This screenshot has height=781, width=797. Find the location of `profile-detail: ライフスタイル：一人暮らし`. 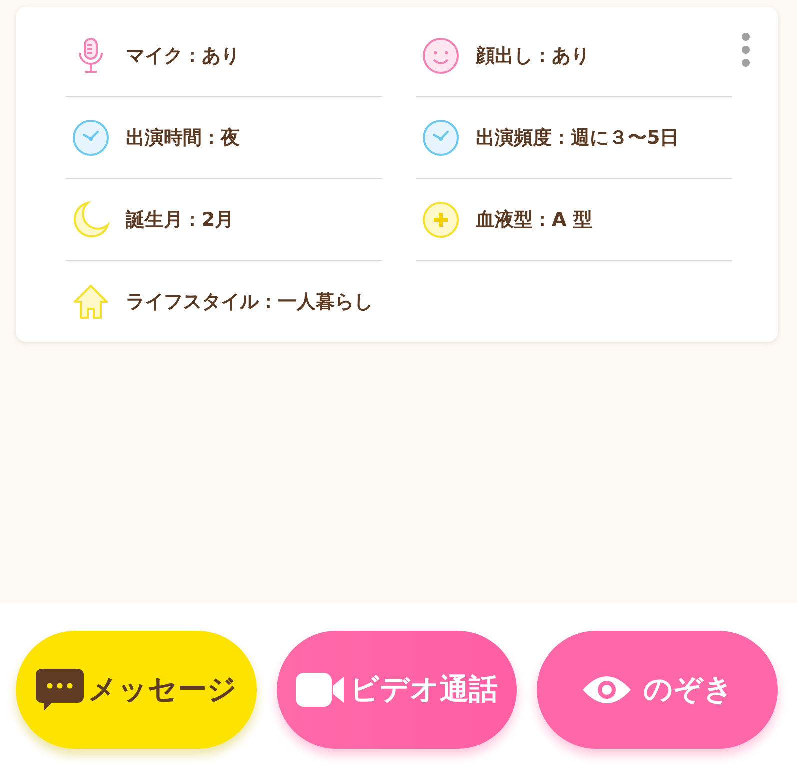

profile-detail: ライフスタイル：一人暮らし is located at coordinates (249, 302).